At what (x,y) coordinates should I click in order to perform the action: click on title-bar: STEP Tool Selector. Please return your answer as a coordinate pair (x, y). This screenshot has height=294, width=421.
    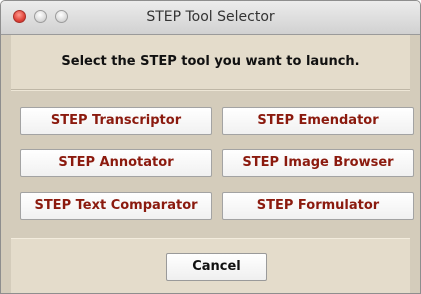
    Looking at the image, I should click on (210, 18).